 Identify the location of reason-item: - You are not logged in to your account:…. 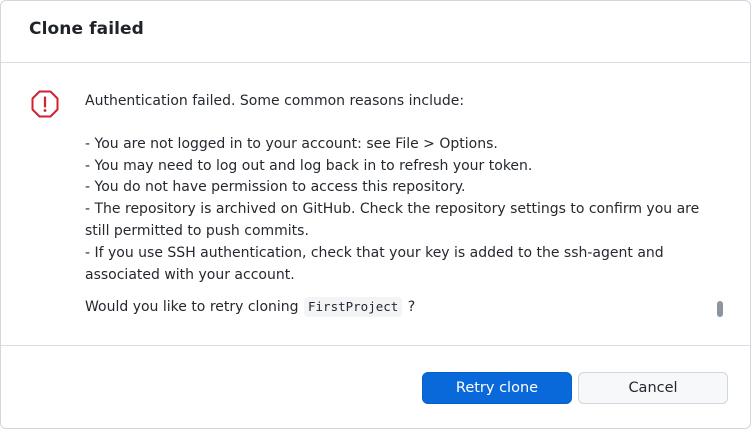
(291, 143).